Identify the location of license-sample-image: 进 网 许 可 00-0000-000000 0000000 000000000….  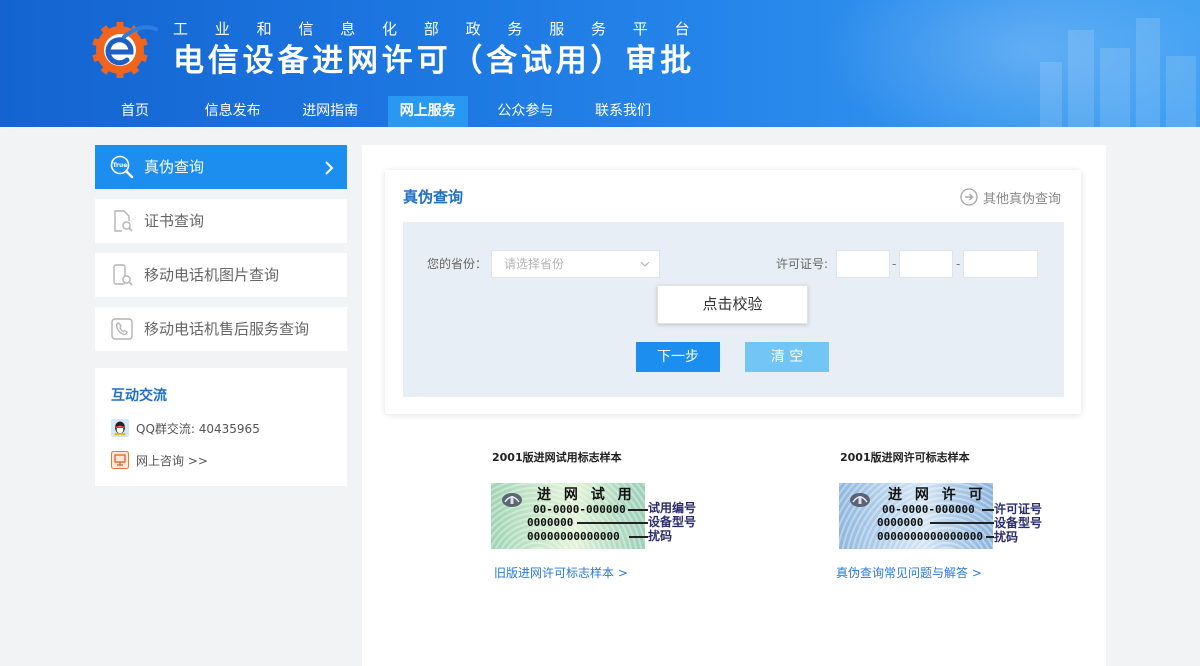
(916, 516).